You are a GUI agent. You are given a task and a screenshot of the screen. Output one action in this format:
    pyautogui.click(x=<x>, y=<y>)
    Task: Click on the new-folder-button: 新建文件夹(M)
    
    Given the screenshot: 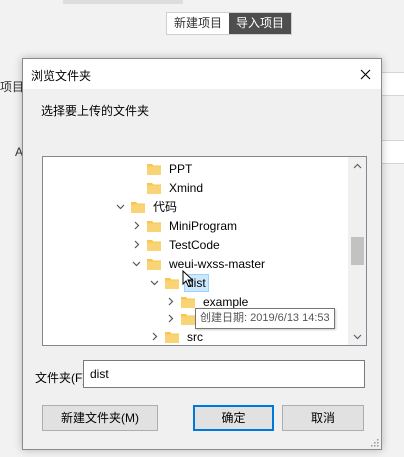 What is the action you would take?
    pyautogui.click(x=100, y=418)
    